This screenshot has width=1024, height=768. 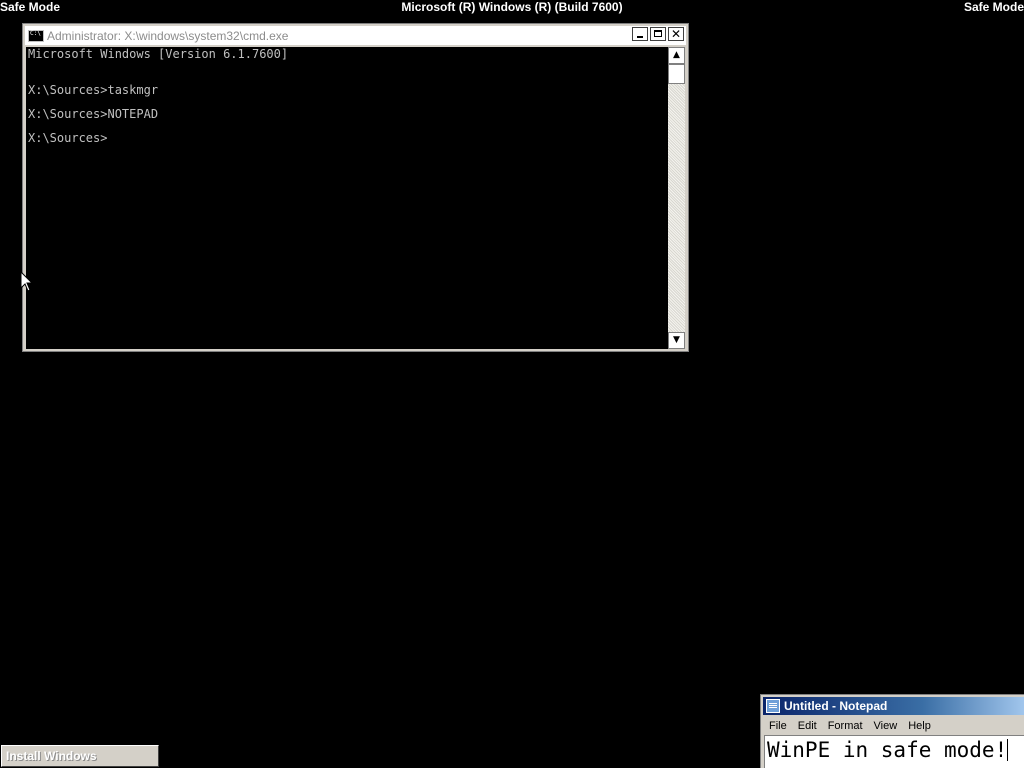 I want to click on notepad-text-area: WinPE in safe mode!, so click(x=894, y=751).